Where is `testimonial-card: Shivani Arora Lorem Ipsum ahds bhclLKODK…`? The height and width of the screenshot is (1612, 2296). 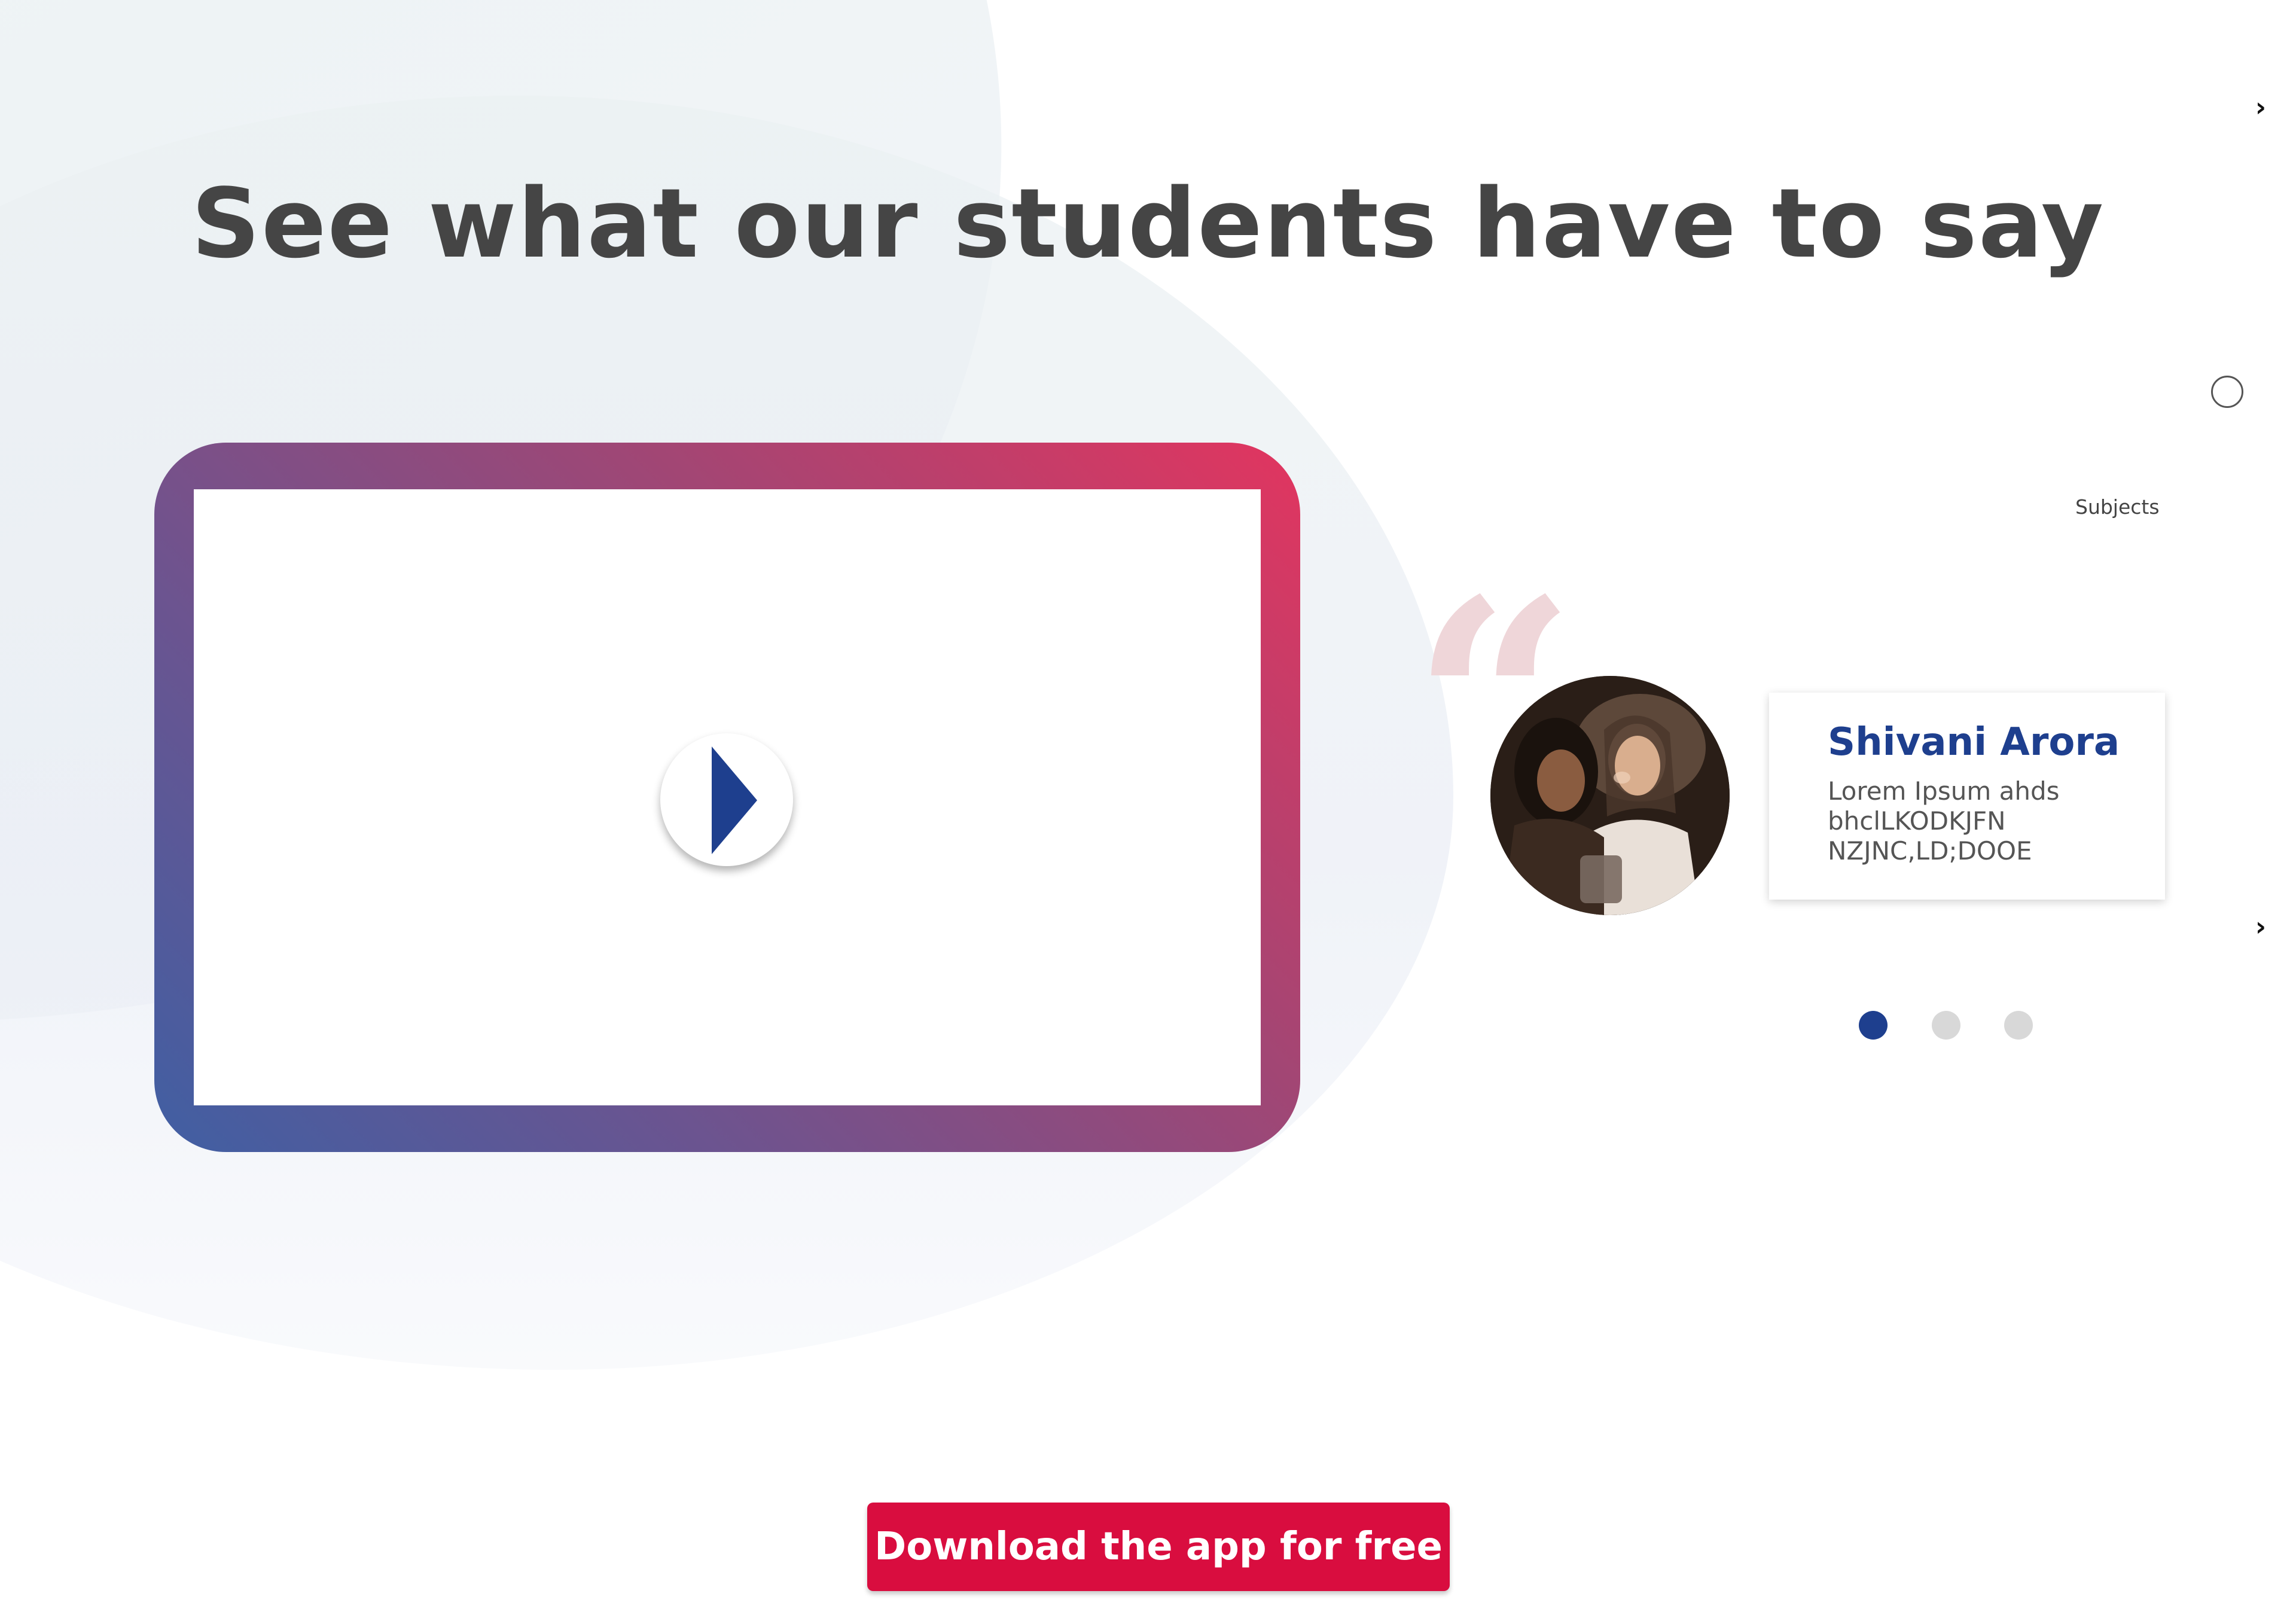 testimonial-card: Shivani Arora Lorem Ipsum ahds bhclLKODK… is located at coordinates (1967, 796).